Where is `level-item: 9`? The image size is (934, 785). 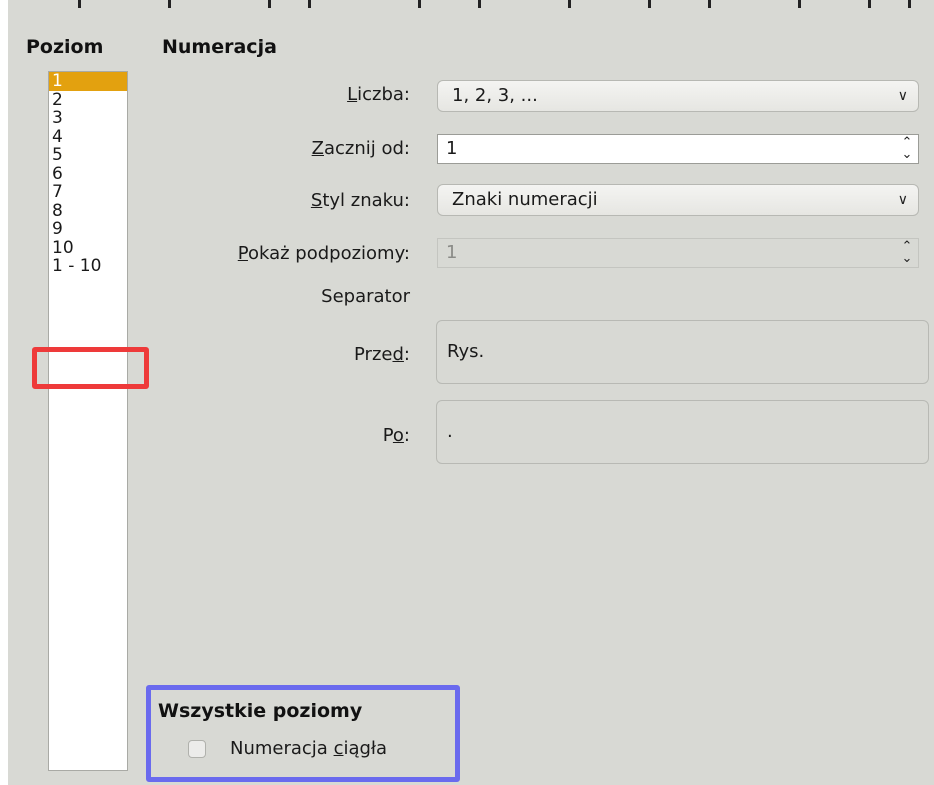 level-item: 9 is located at coordinates (88, 229).